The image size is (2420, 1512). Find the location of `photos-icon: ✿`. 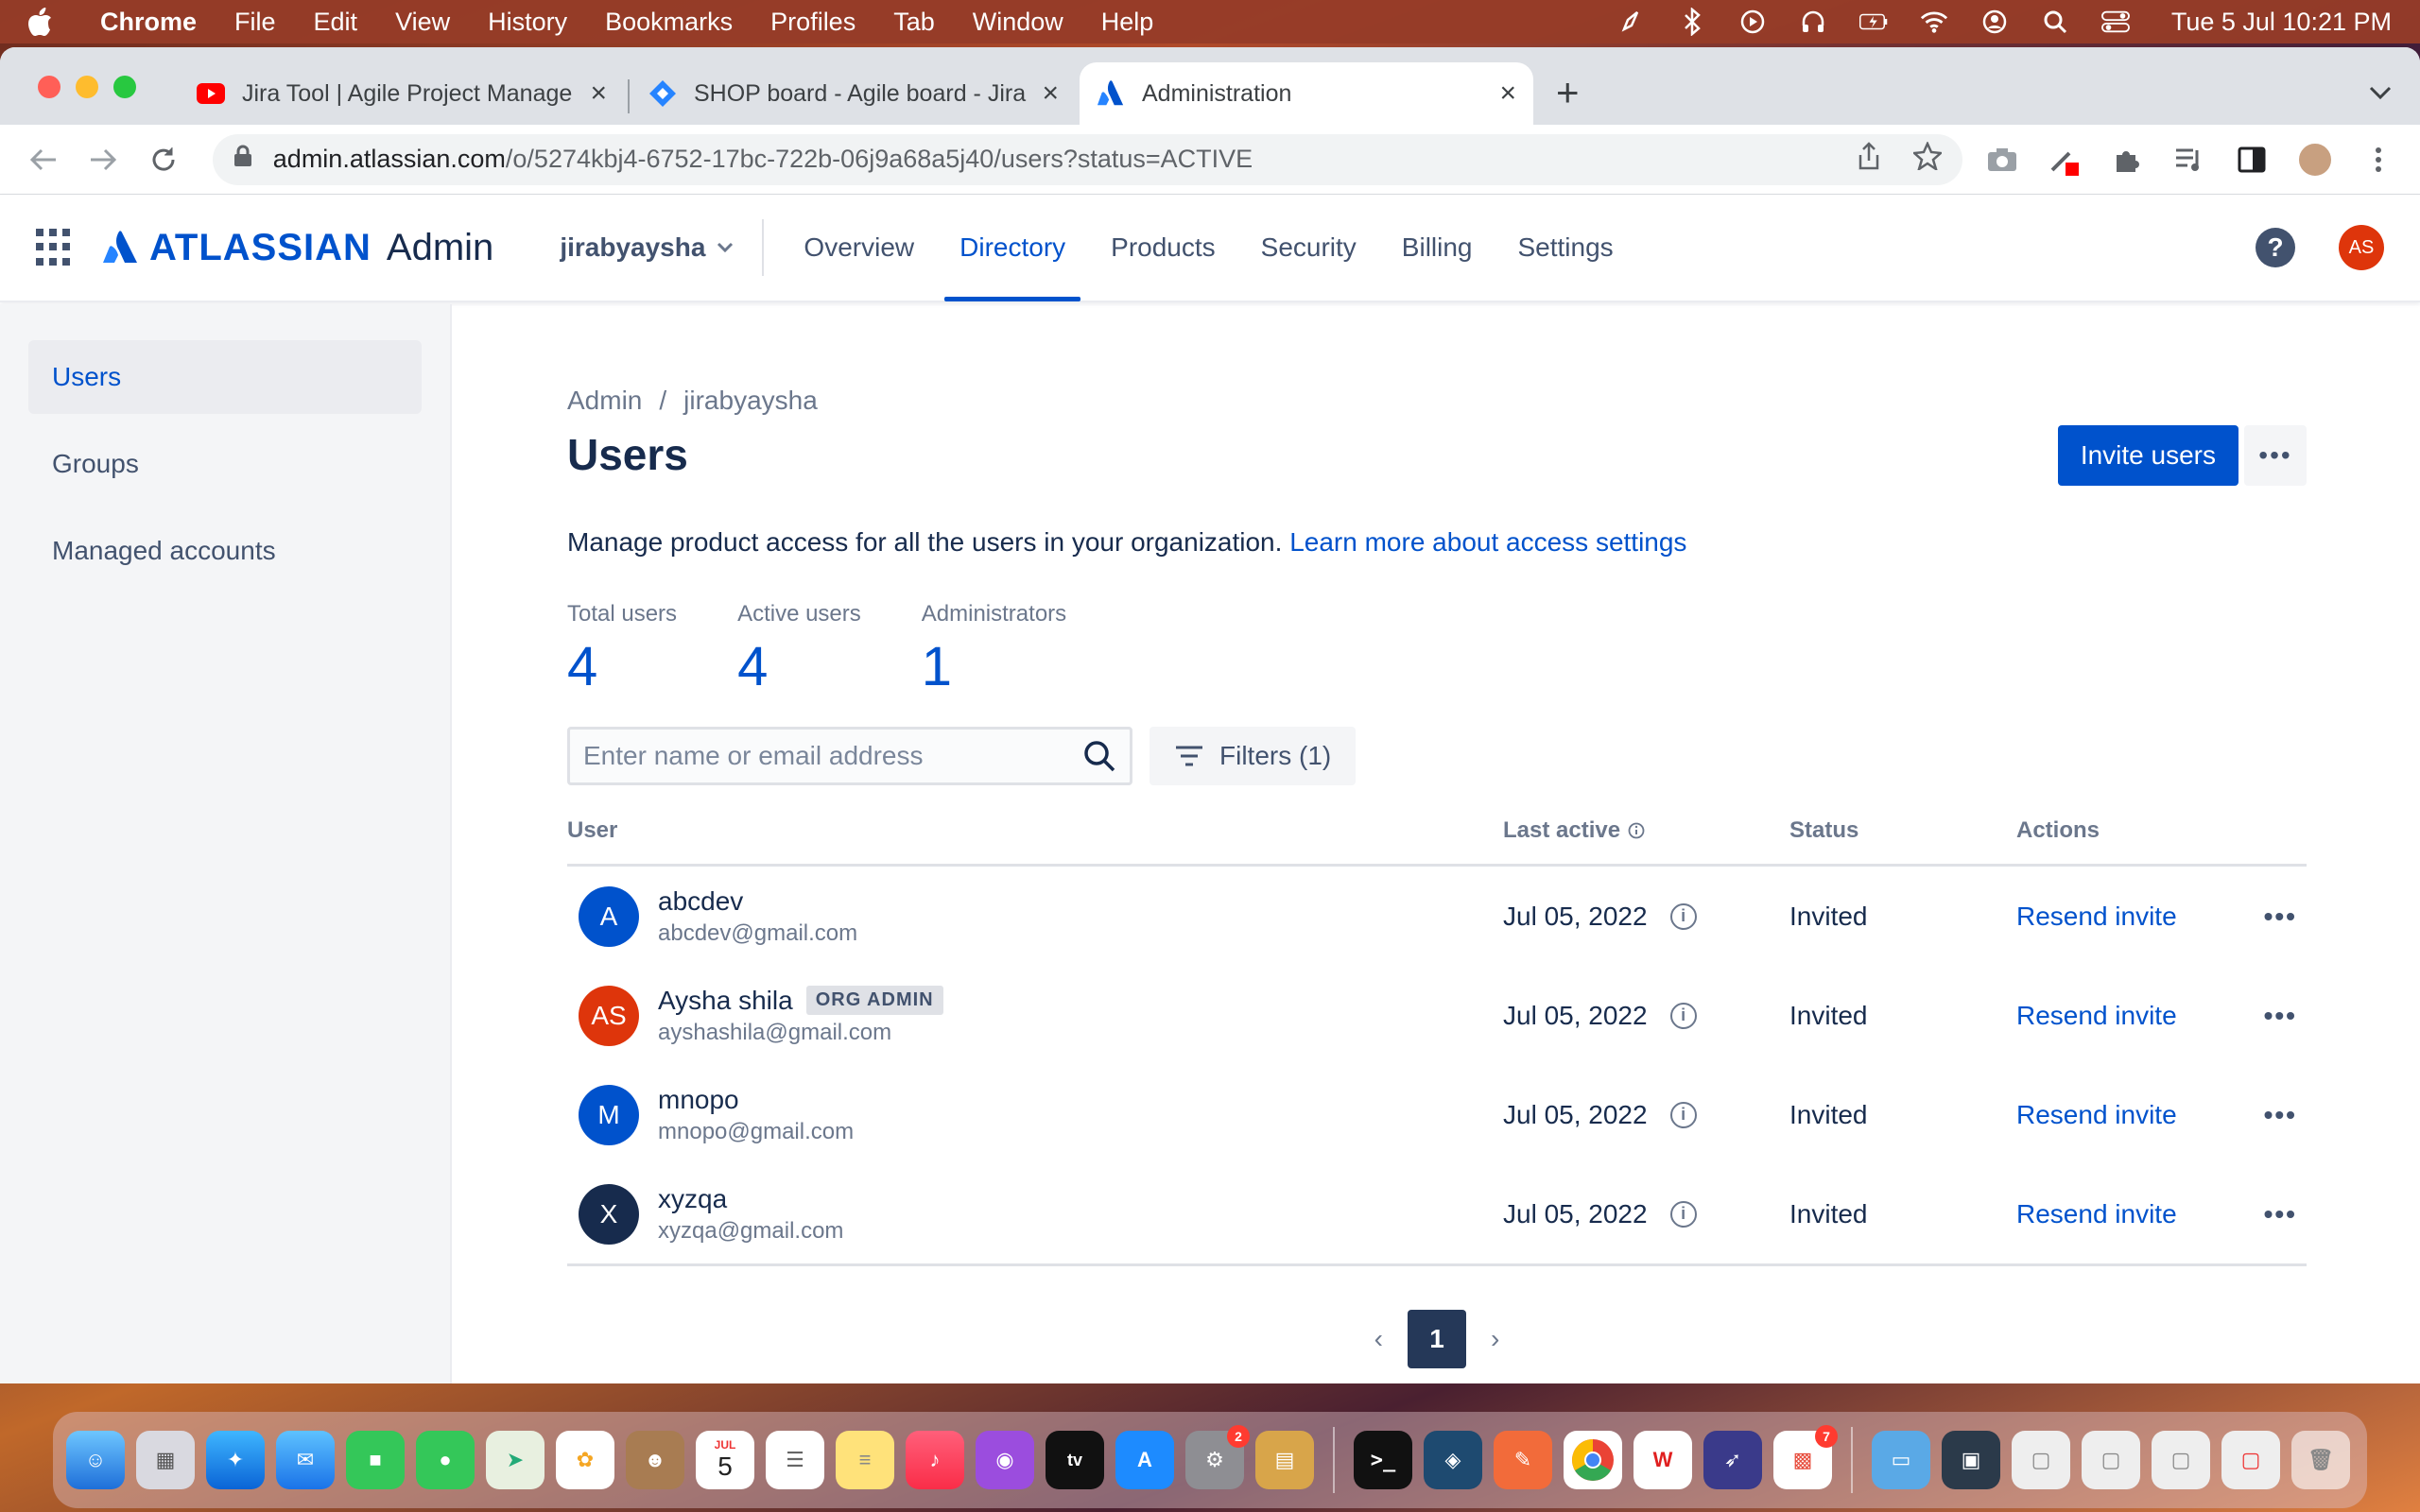

photos-icon: ✿ is located at coordinates (585, 1460).